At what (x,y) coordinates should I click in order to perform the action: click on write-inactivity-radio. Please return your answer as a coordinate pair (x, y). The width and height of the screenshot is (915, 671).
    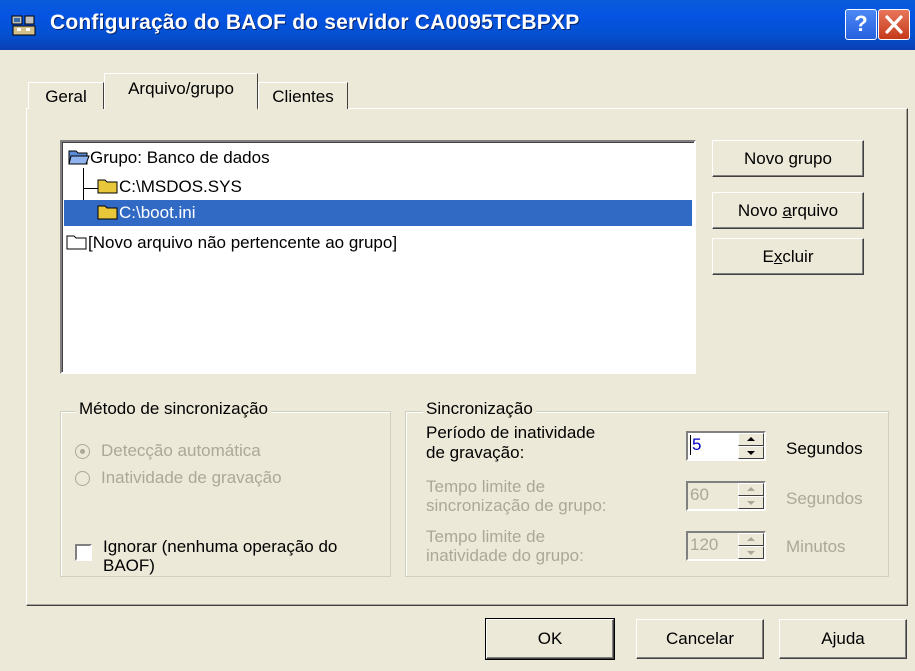
    Looking at the image, I should click on (82, 478).